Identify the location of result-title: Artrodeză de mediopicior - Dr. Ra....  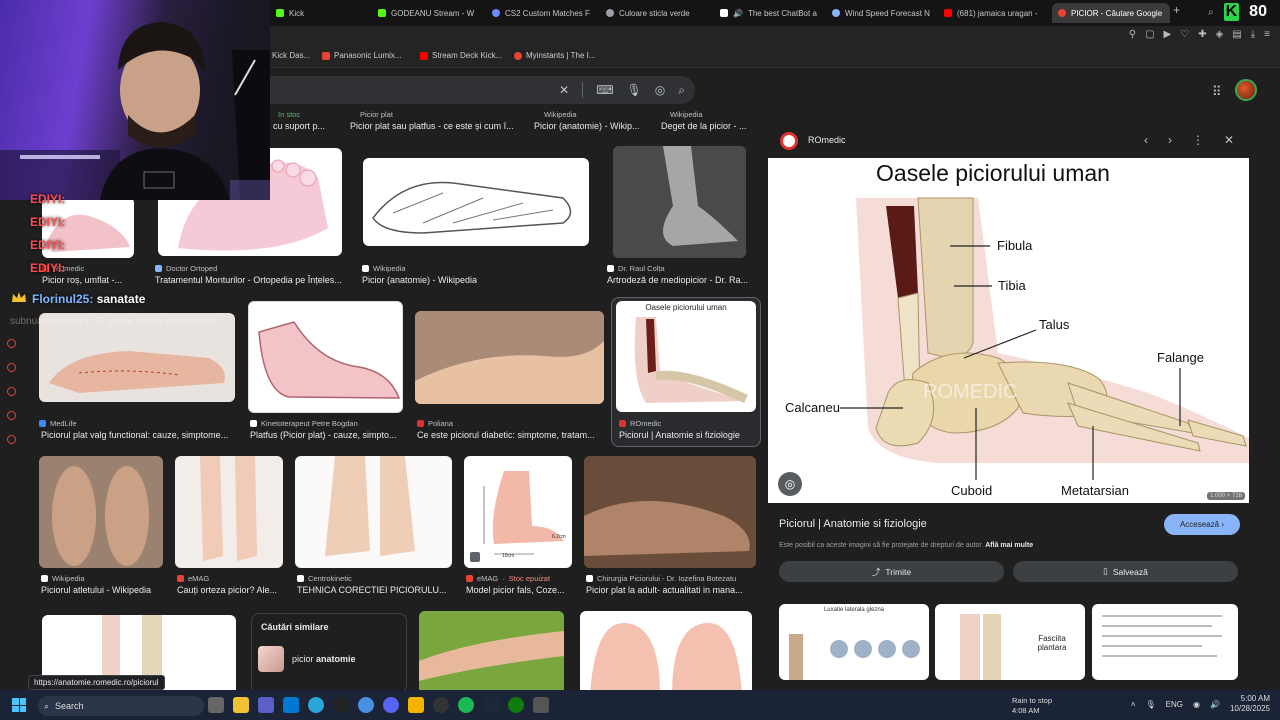
(680, 280).